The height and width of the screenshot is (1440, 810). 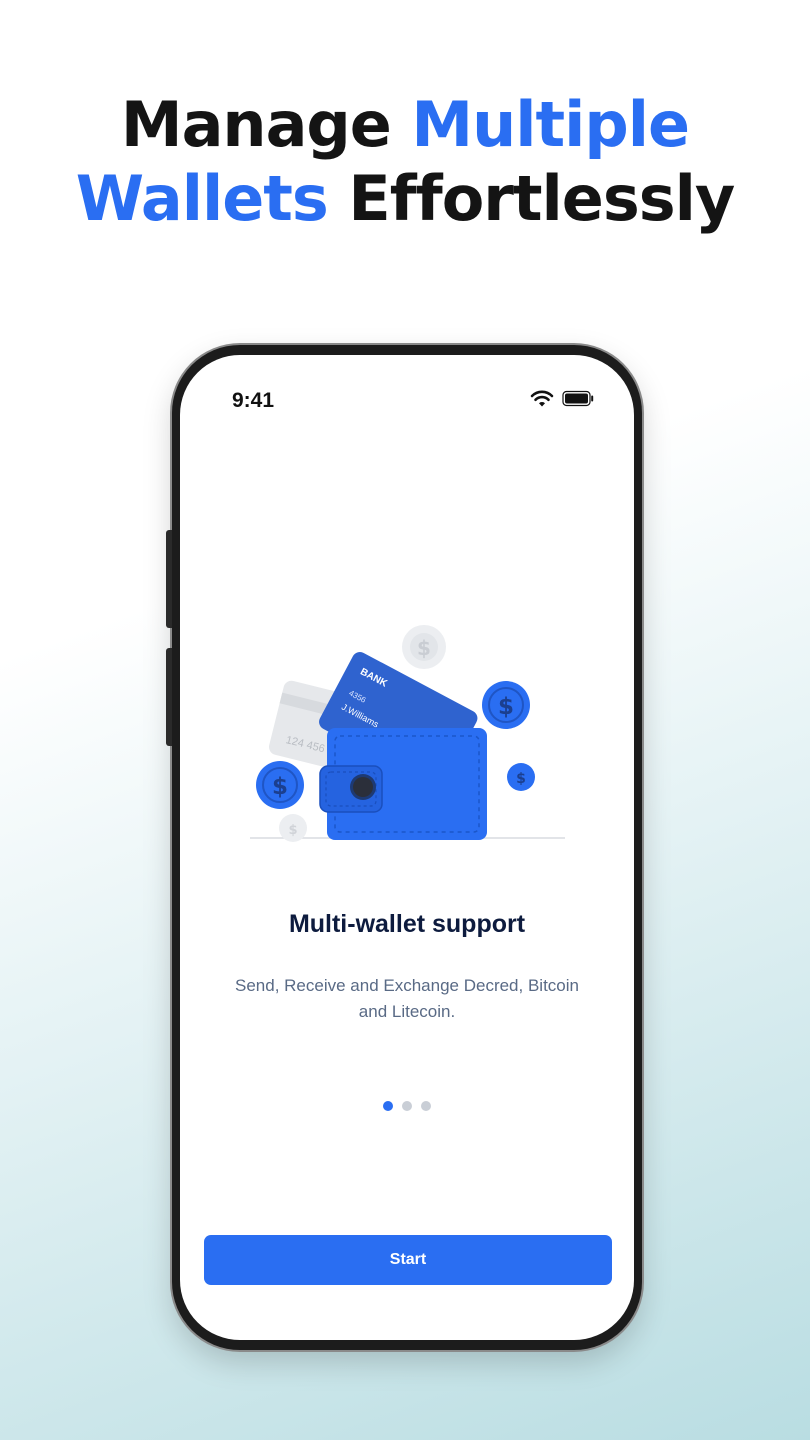 I want to click on status-icons, so click(x=562, y=398).